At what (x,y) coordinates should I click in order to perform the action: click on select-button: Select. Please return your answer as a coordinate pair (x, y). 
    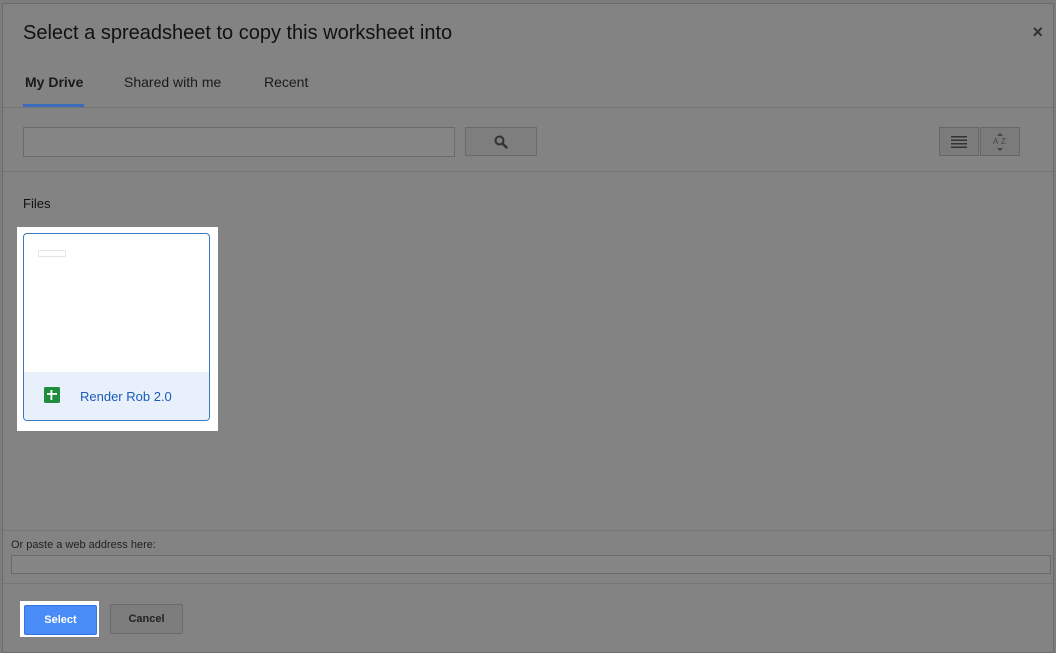
    Looking at the image, I should click on (60, 620).